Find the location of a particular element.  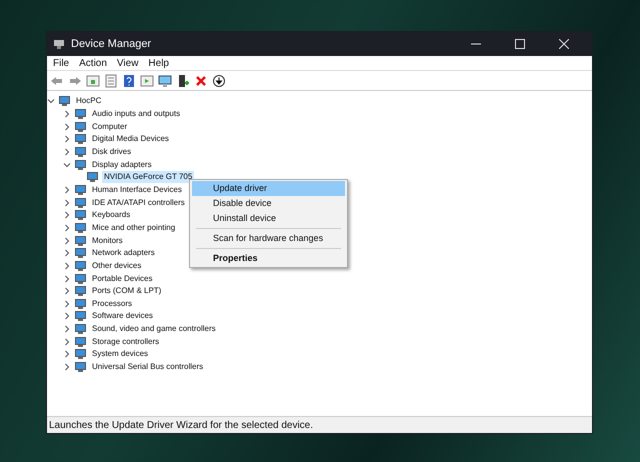

status-text: Launches the Update Driver Wizard for the selected device. is located at coordinates (181, 425).